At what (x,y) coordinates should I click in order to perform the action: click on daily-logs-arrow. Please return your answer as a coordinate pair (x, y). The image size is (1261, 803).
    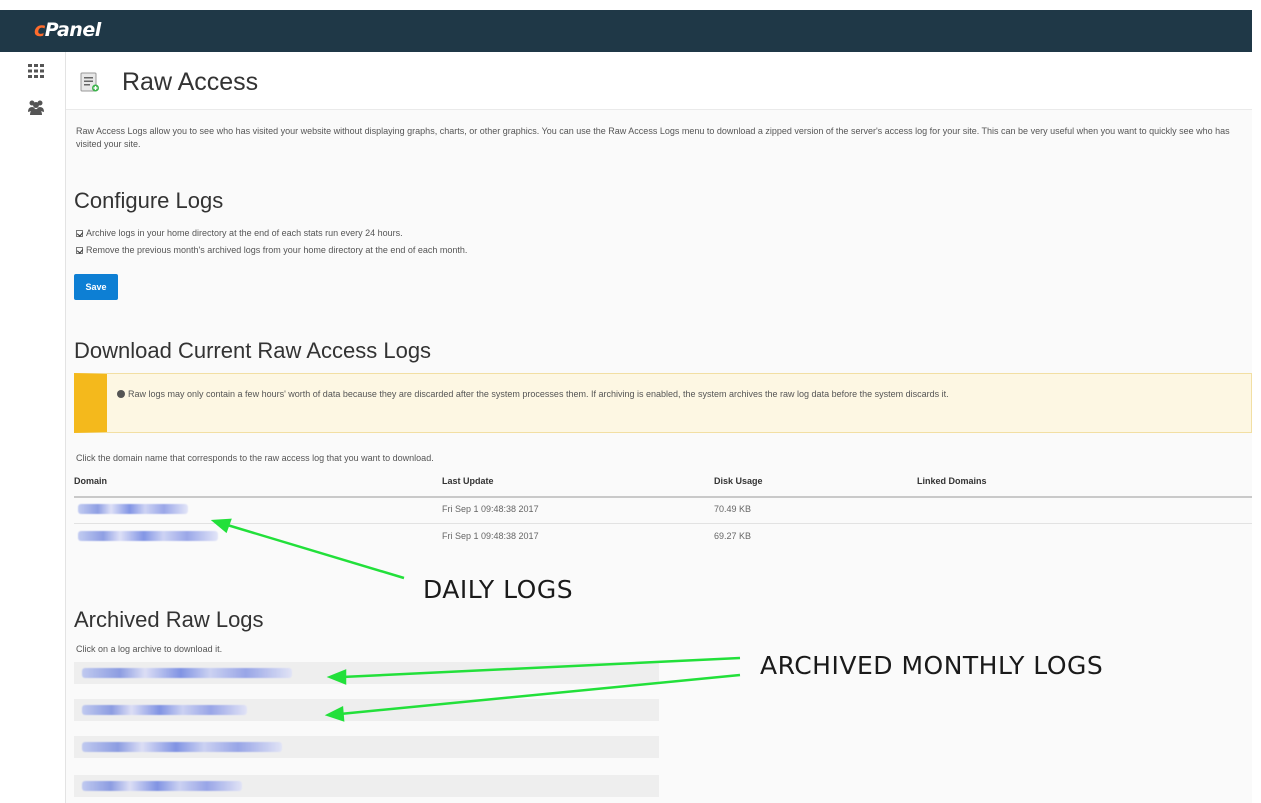
    Looking at the image, I should click on (314, 551).